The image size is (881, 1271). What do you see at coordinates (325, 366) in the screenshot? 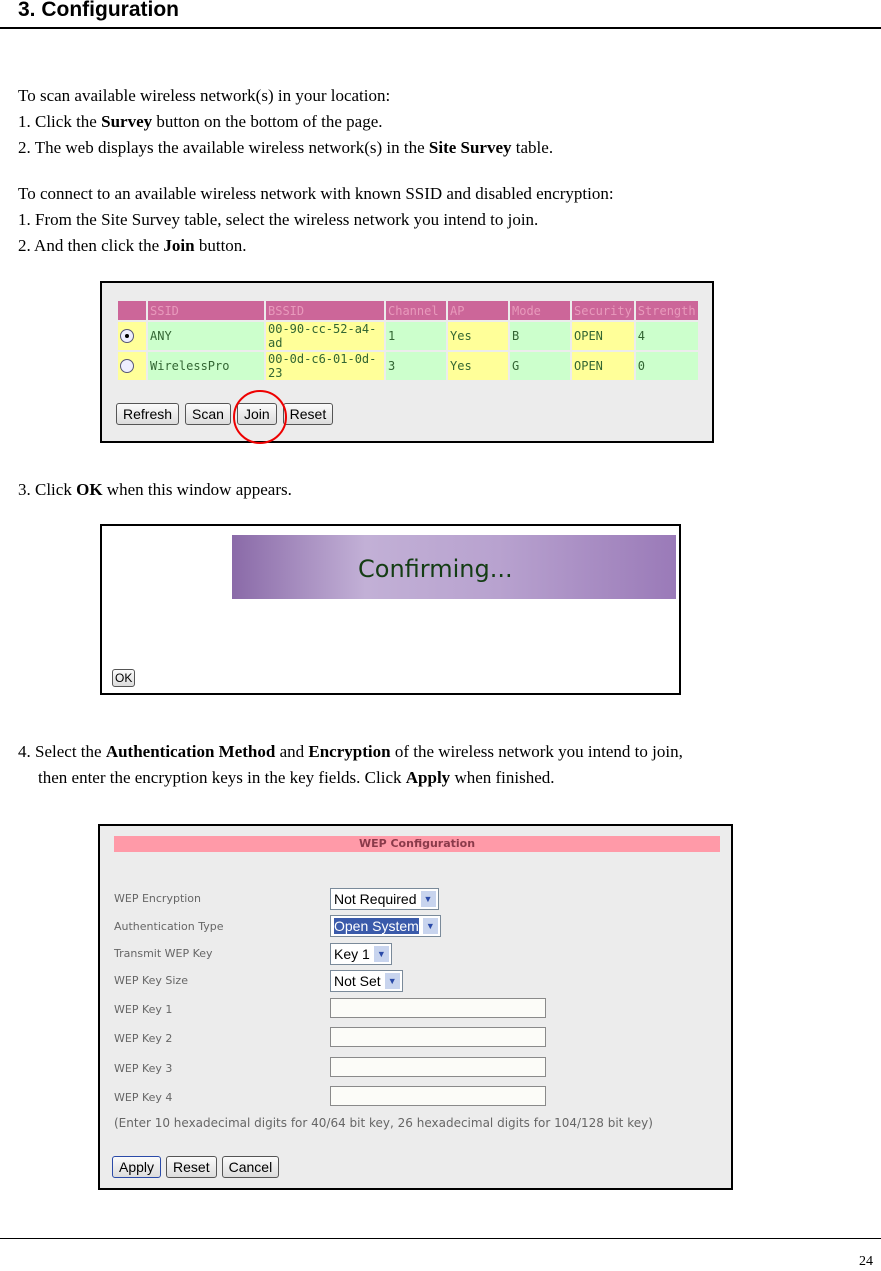
I see `cell-bssid: 00-0d-c6-01-0d-23` at bounding box center [325, 366].